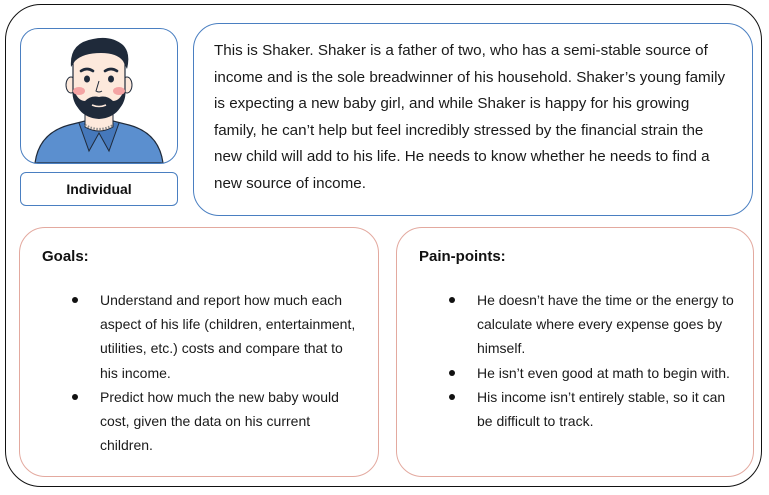 This screenshot has width=769, height=495. I want to click on bearded-man-avatar-icon, so click(99, 100).